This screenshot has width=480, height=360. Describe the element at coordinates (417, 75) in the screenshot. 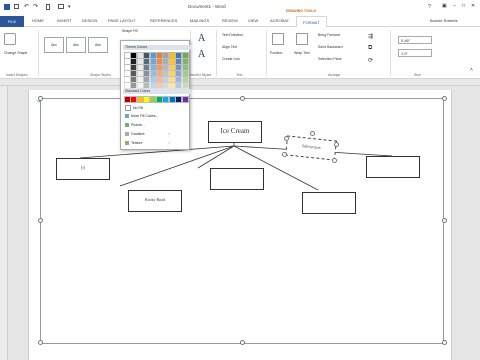

I see `size-group-label: Size` at that location.